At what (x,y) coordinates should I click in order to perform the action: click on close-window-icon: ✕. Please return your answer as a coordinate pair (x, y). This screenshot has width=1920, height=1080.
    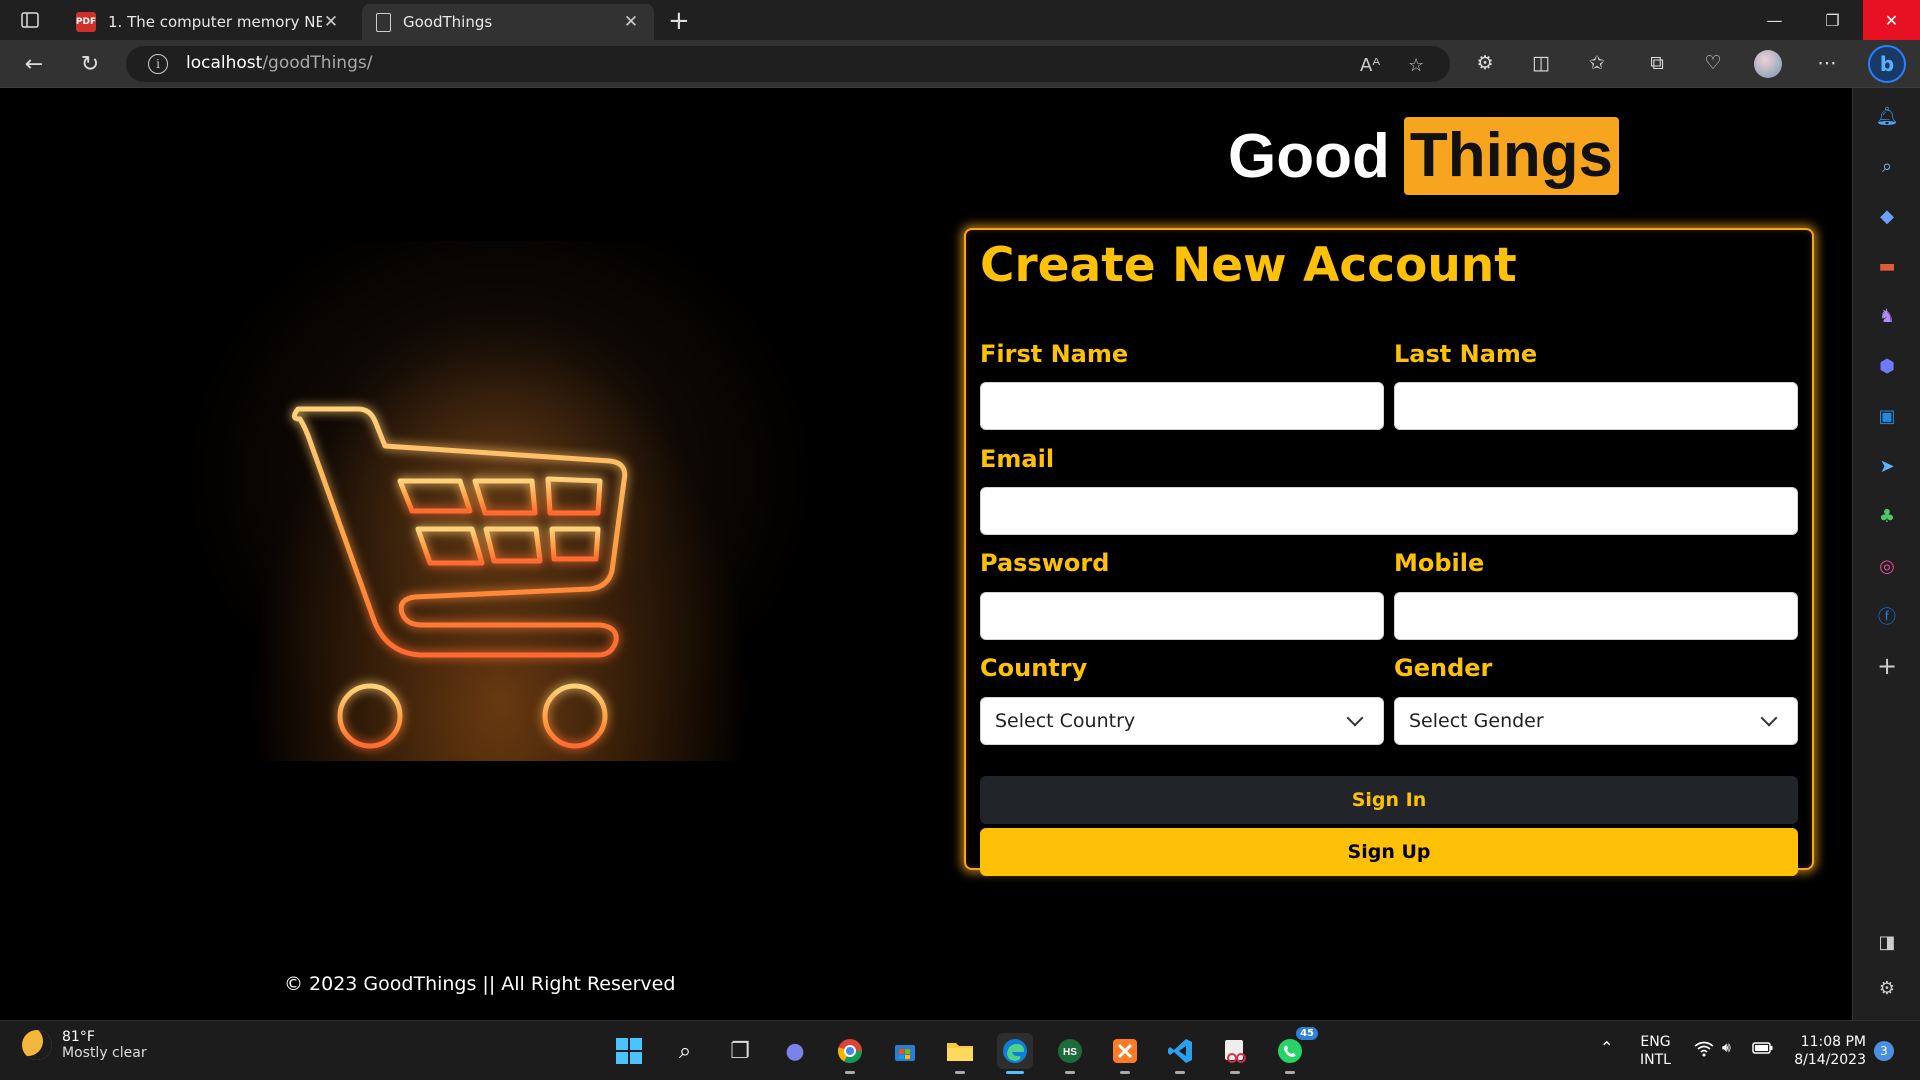
    Looking at the image, I should click on (1891, 20).